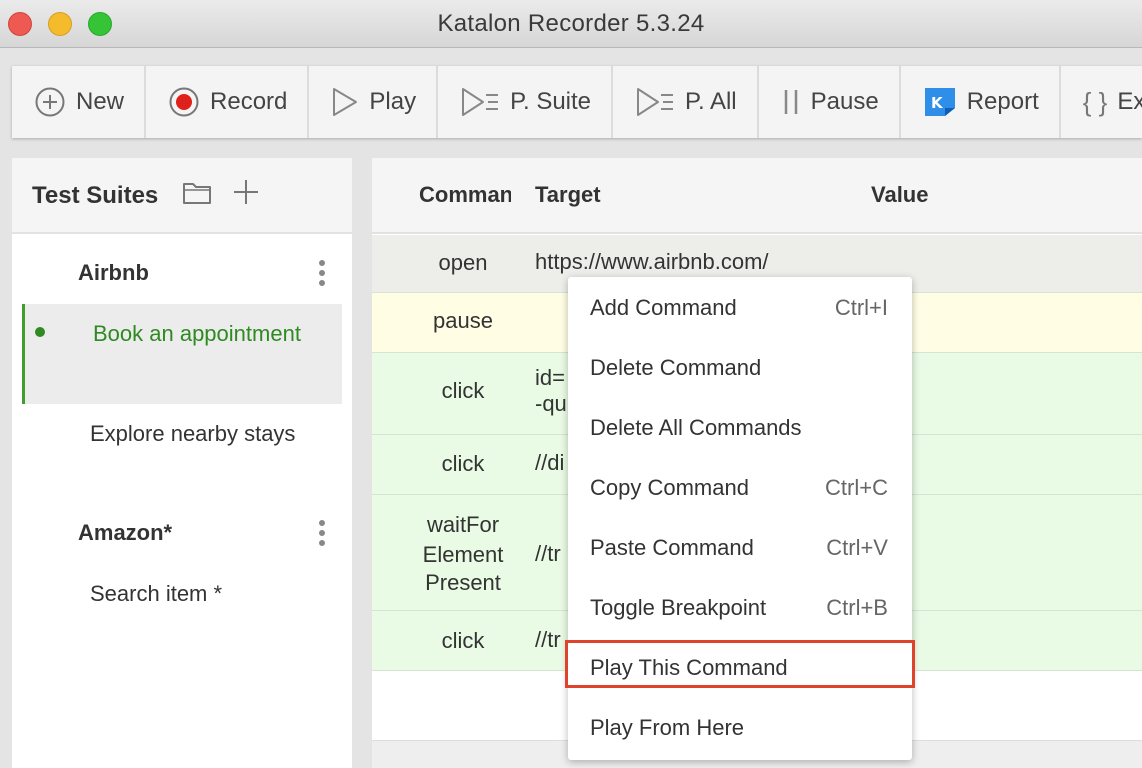 This screenshot has width=1142, height=768. I want to click on column-header-target: Target, so click(568, 195).